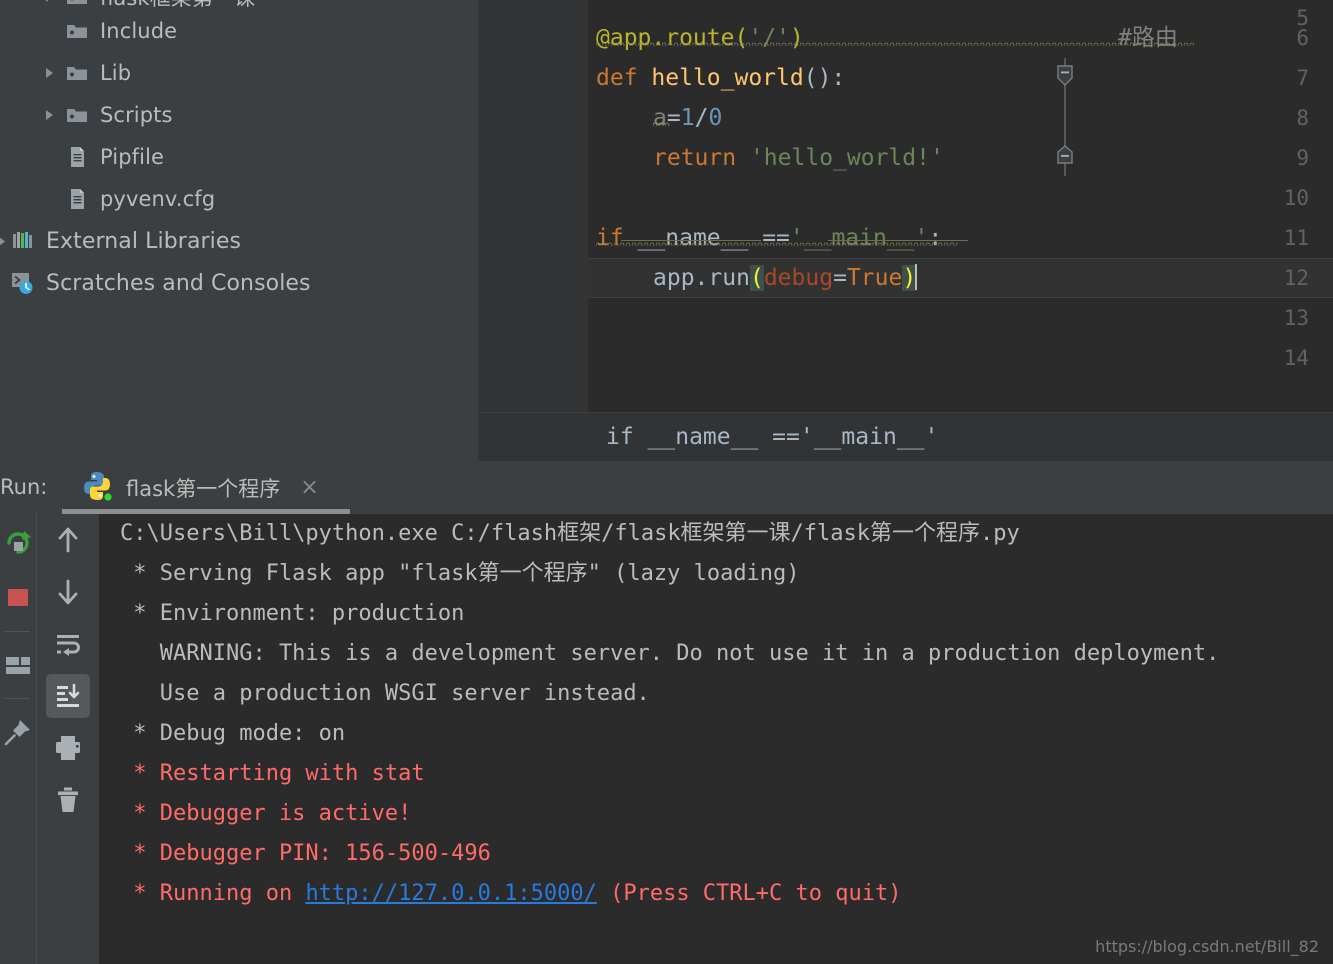 This screenshot has height=964, width=1333. Describe the element at coordinates (67, 540) in the screenshot. I see `up-button` at that location.